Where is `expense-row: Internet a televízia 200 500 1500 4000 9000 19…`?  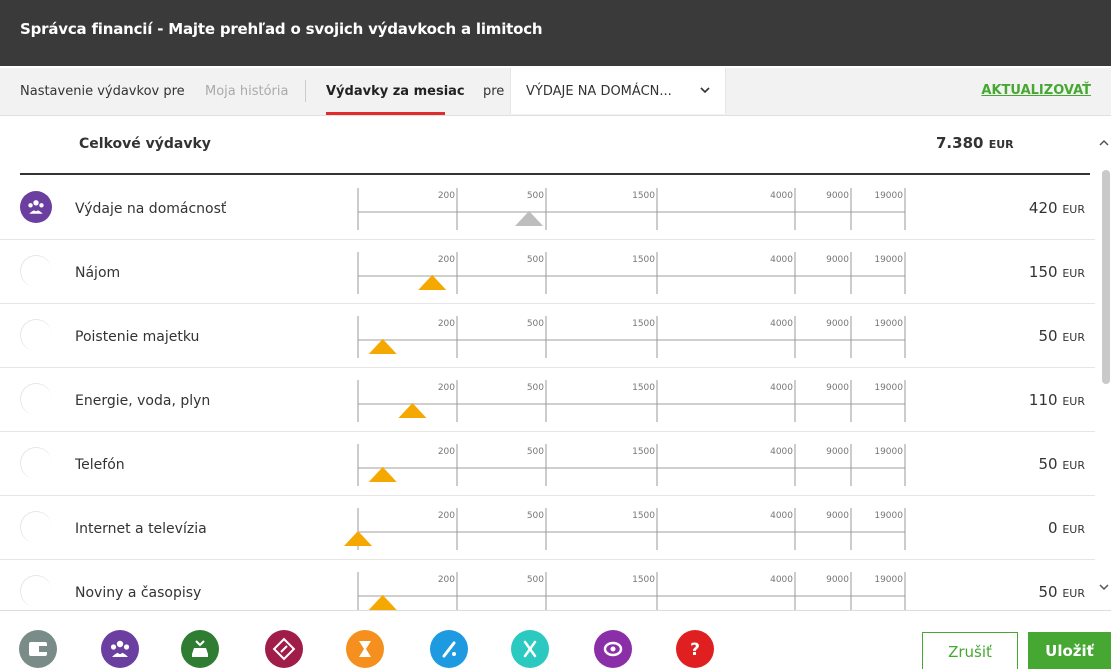 expense-row: Internet a televízia 200 500 1500 4000 9000 19… is located at coordinates (547, 528).